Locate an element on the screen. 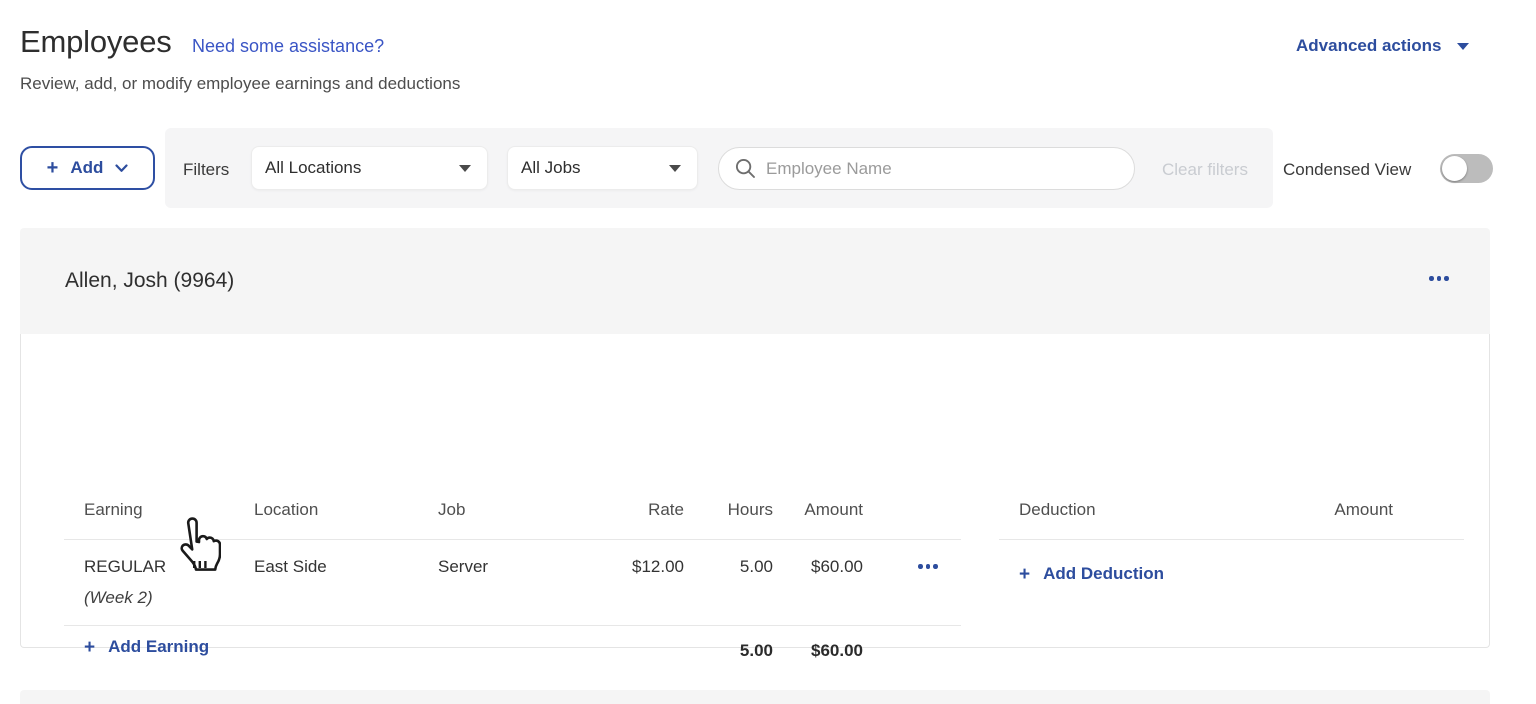 This screenshot has width=1536, height=704. add-earning-button: + Add Earning is located at coordinates (146, 647).